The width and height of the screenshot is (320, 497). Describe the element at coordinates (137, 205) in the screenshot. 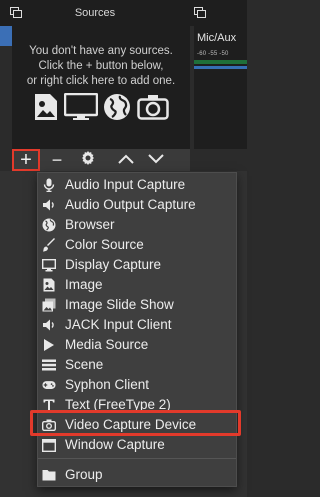

I see `menu-item-audio-output-capture: Audio Output Capture` at that location.